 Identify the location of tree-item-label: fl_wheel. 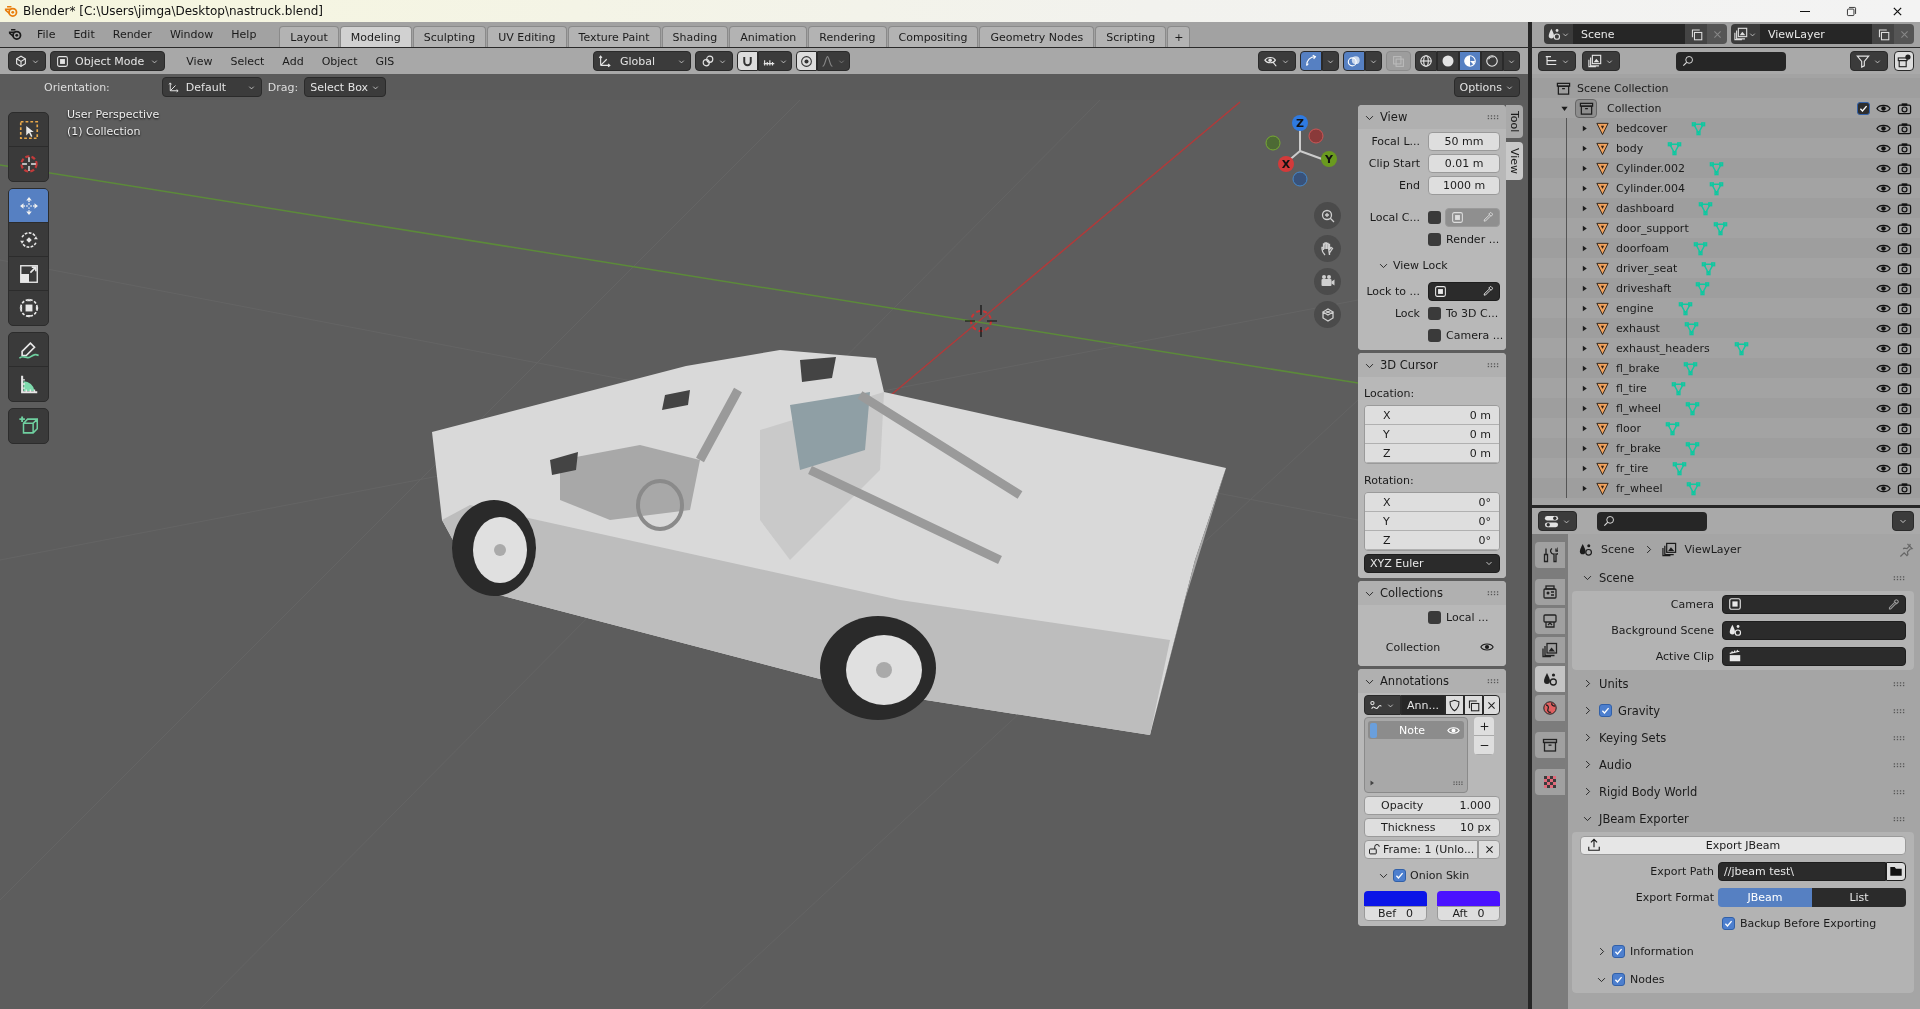
(1638, 408).